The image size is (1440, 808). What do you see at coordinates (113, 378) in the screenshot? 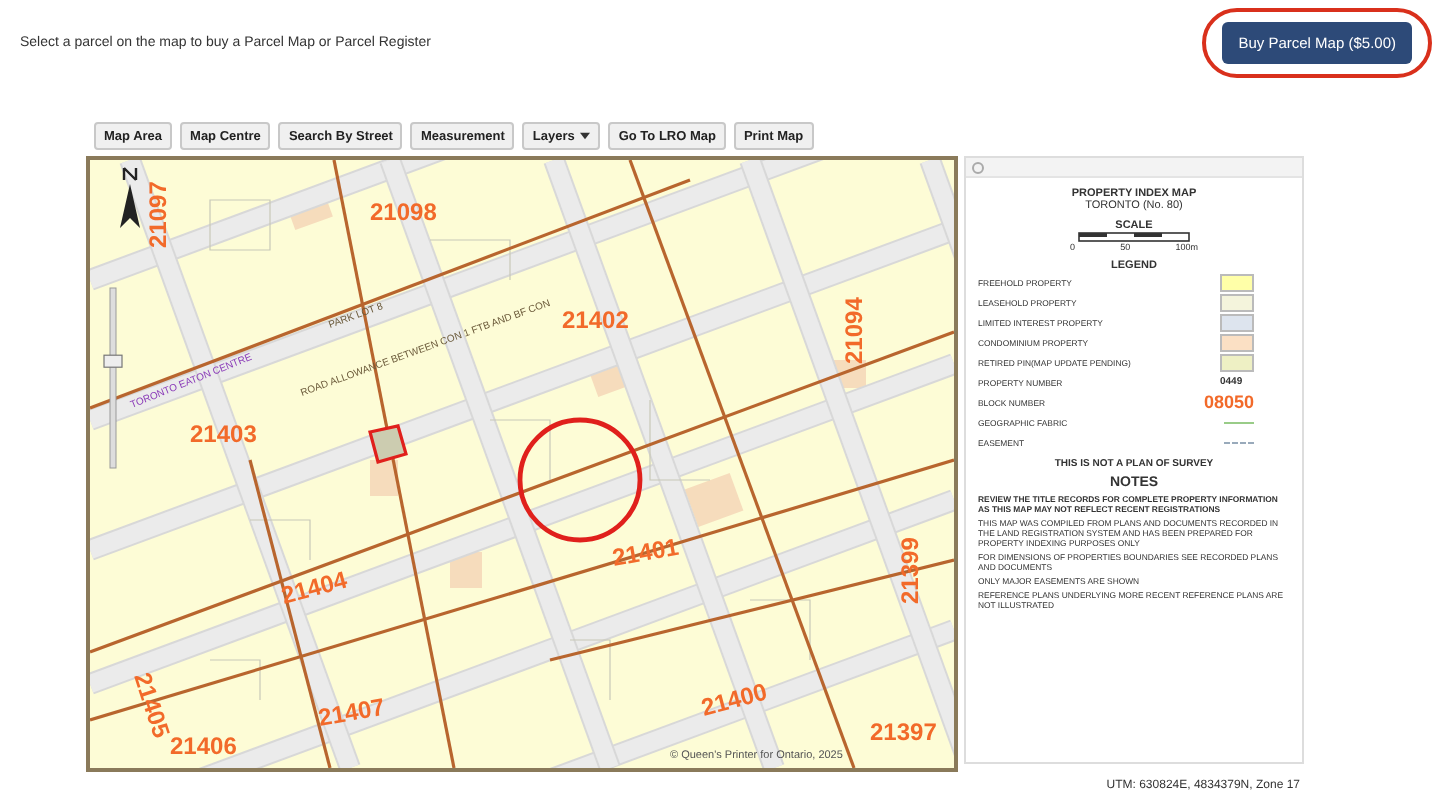
I see `zoom-slider-track` at bounding box center [113, 378].